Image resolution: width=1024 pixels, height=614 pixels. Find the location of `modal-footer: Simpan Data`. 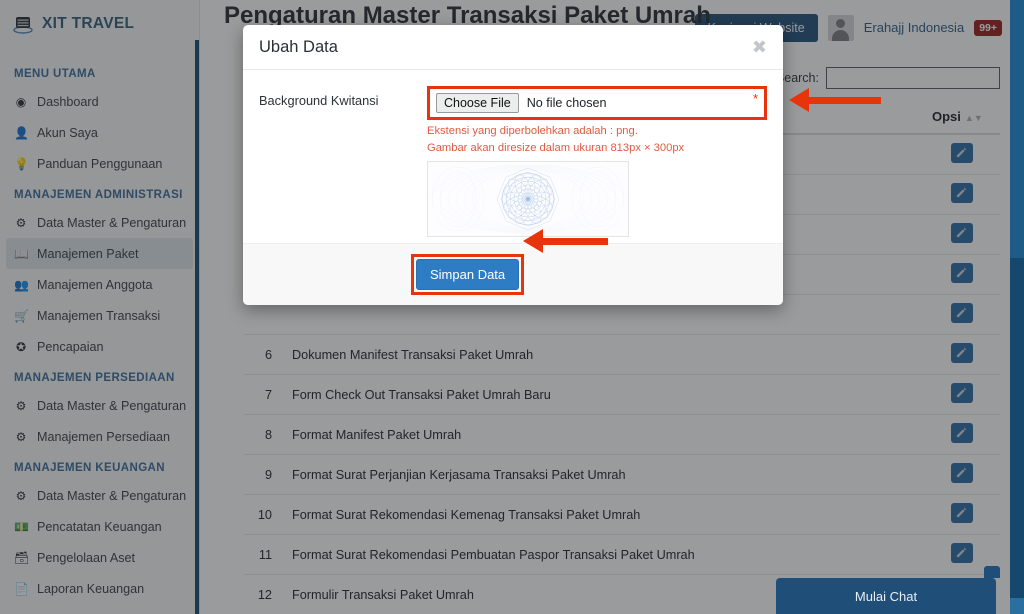

modal-footer: Simpan Data is located at coordinates (513, 274).